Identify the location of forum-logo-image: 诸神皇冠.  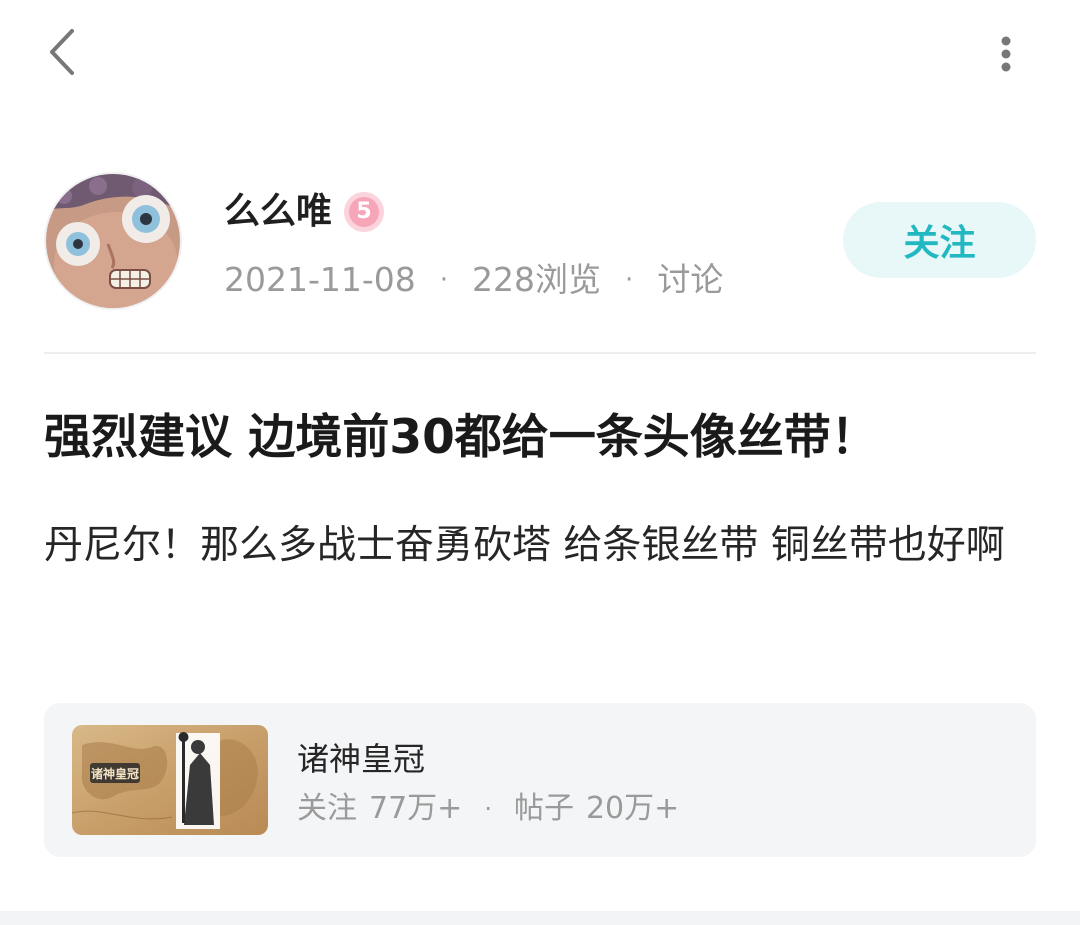
(170, 780).